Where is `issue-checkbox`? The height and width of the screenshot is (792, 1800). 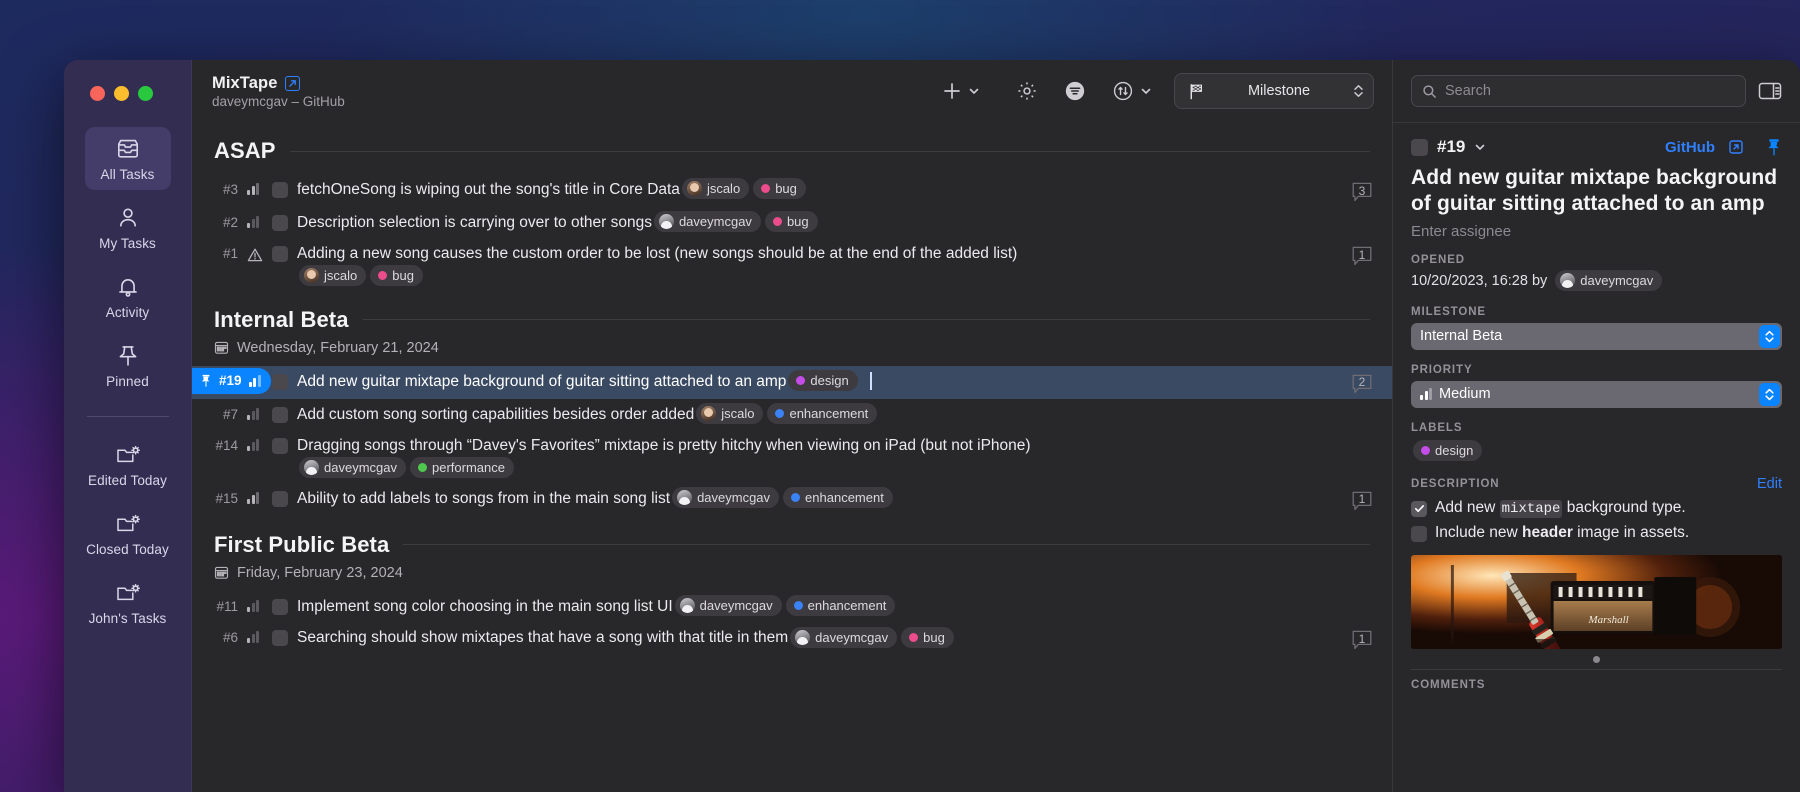
issue-checkbox is located at coordinates (1419, 147).